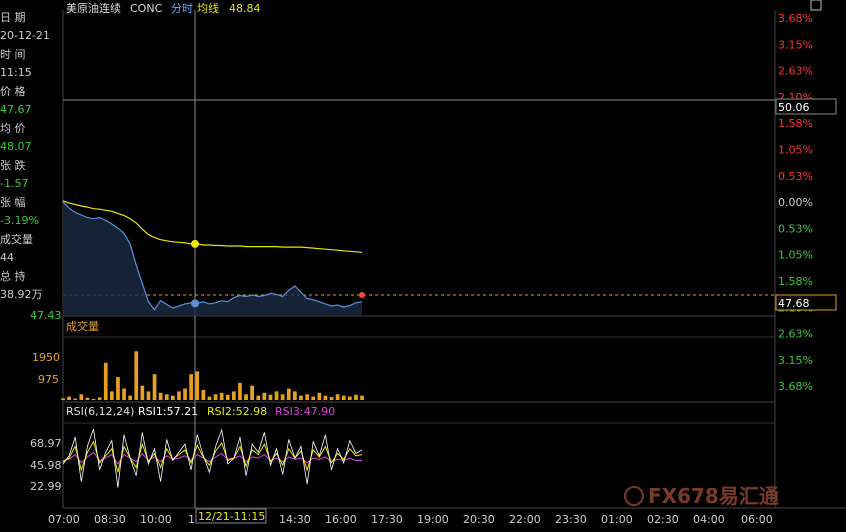  I want to click on symbol-code: CONC, so click(146, 8).